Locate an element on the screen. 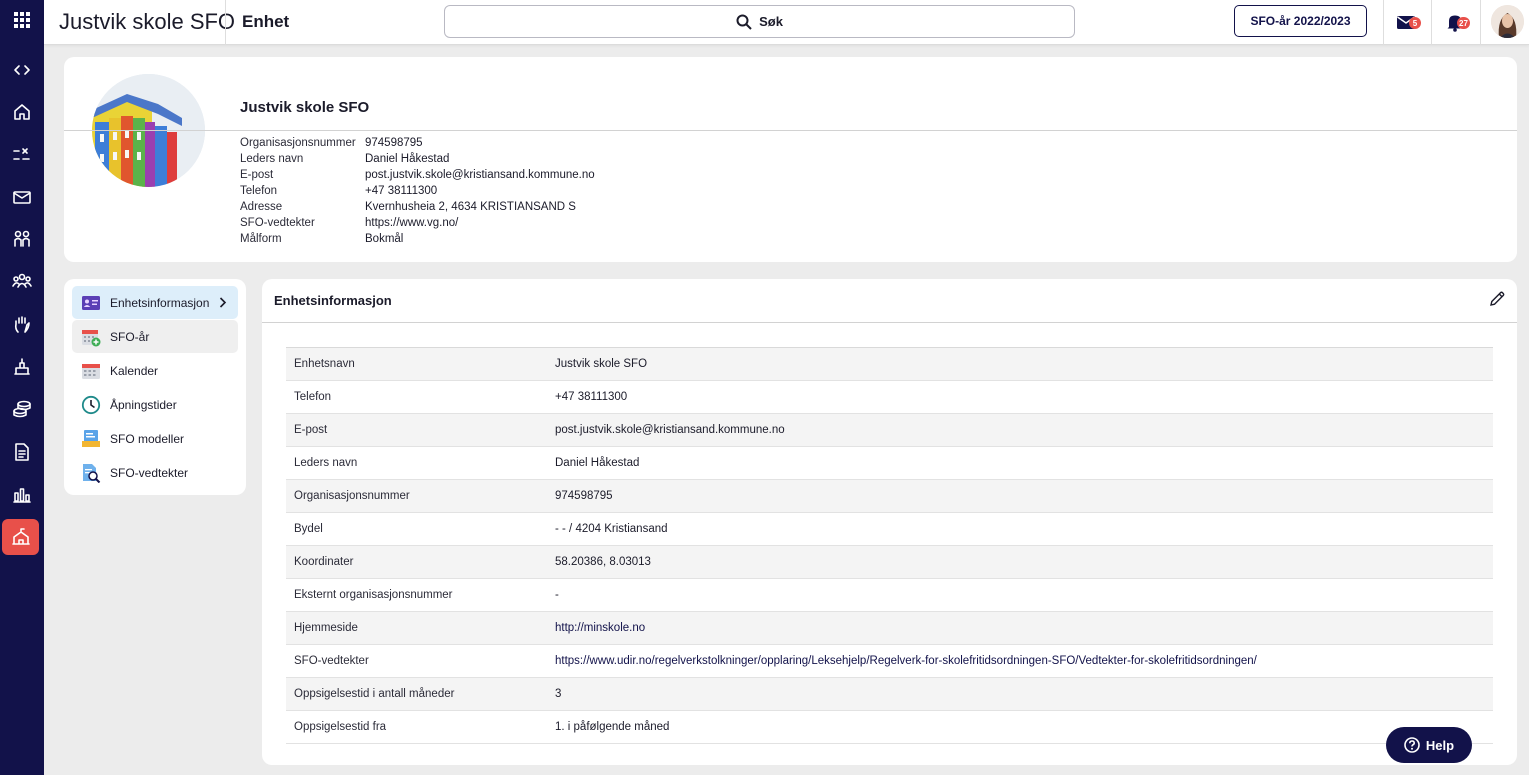 The image size is (1529, 775). chart-icon is located at coordinates (22, 494).